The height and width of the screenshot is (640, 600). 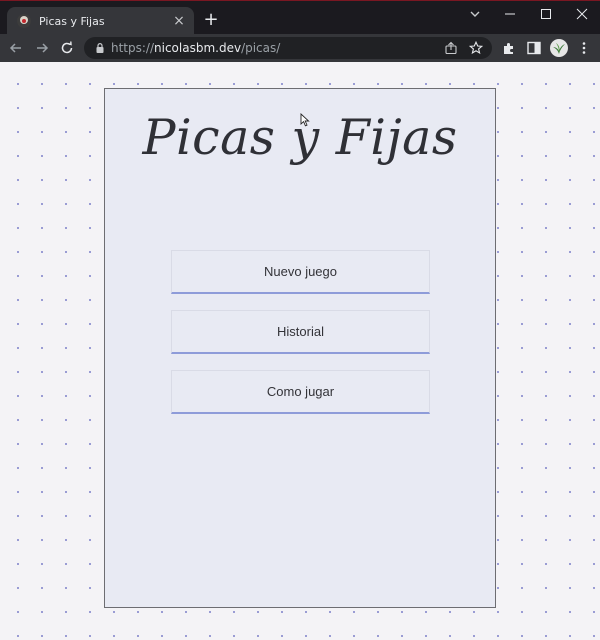 I want to click on site-favicon-icon, so click(x=24, y=21).